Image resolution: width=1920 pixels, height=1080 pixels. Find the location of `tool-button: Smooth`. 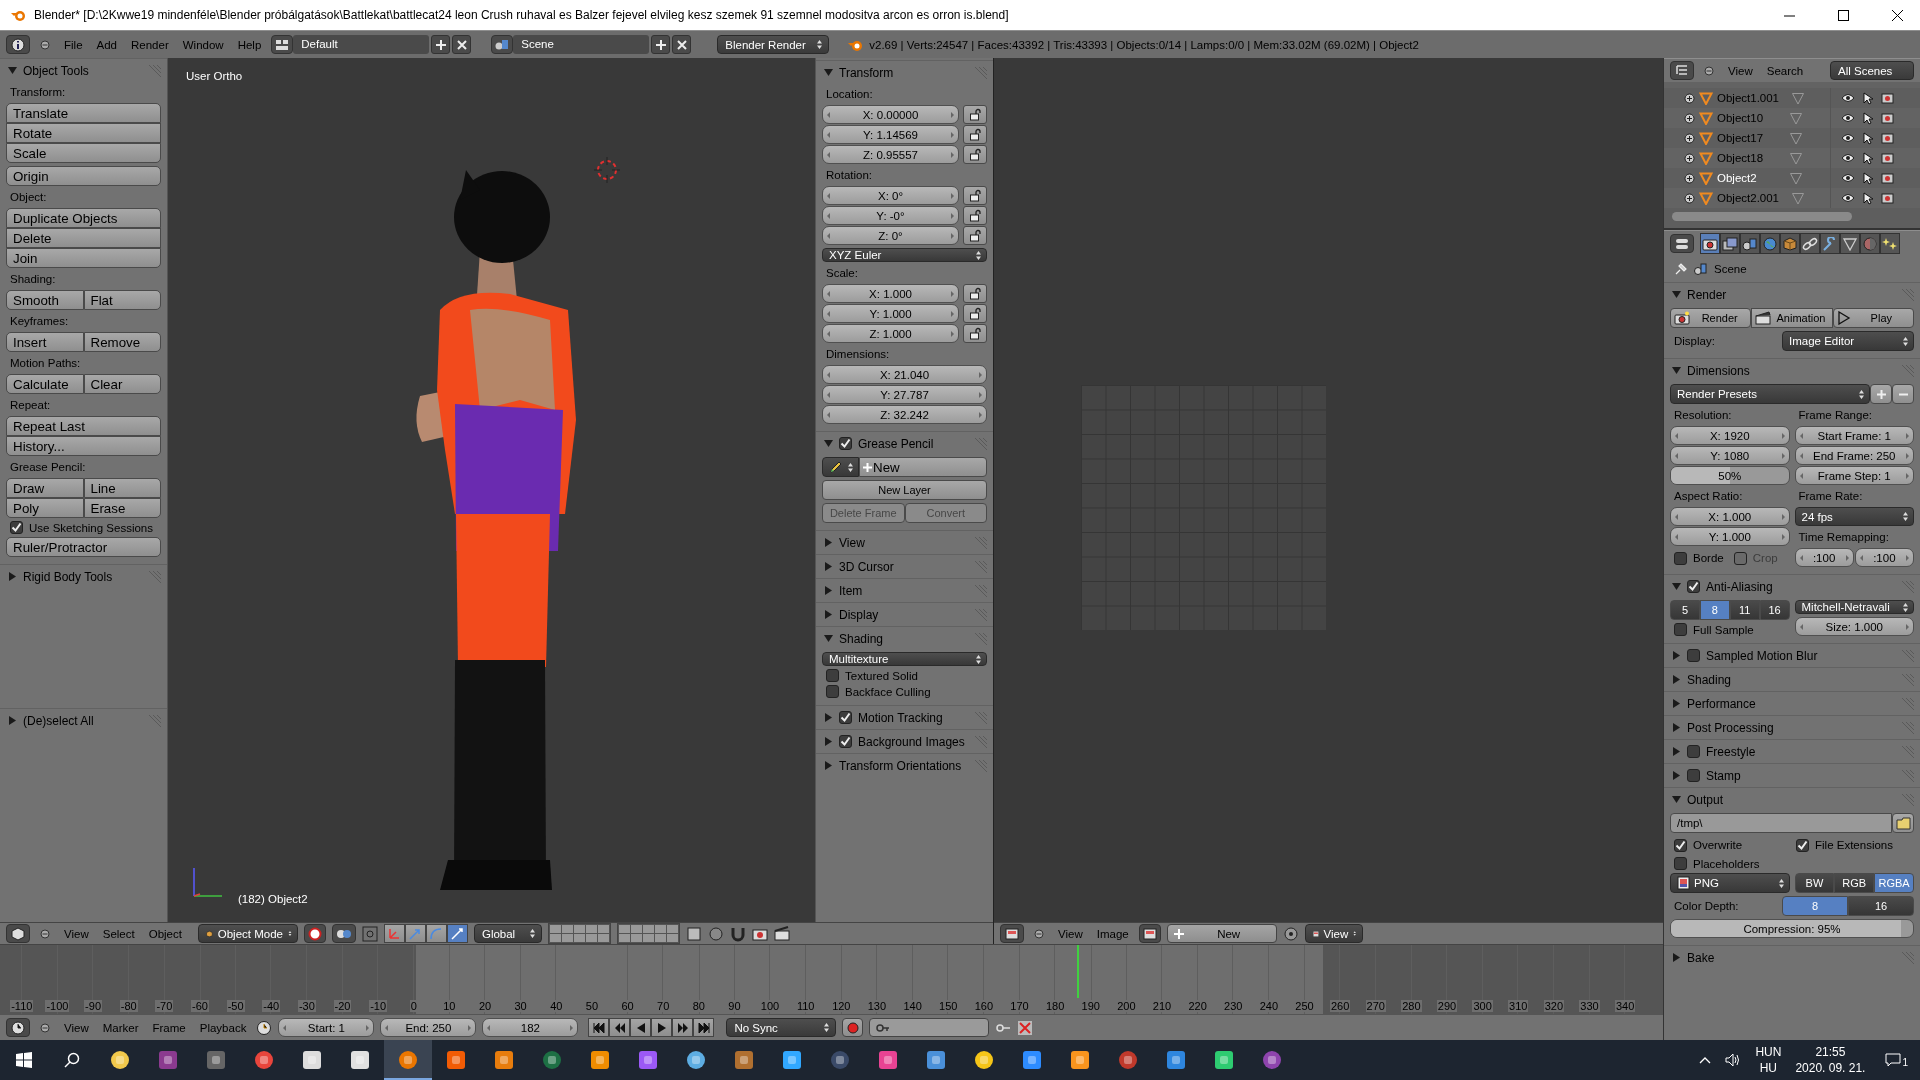

tool-button: Smooth is located at coordinates (45, 300).